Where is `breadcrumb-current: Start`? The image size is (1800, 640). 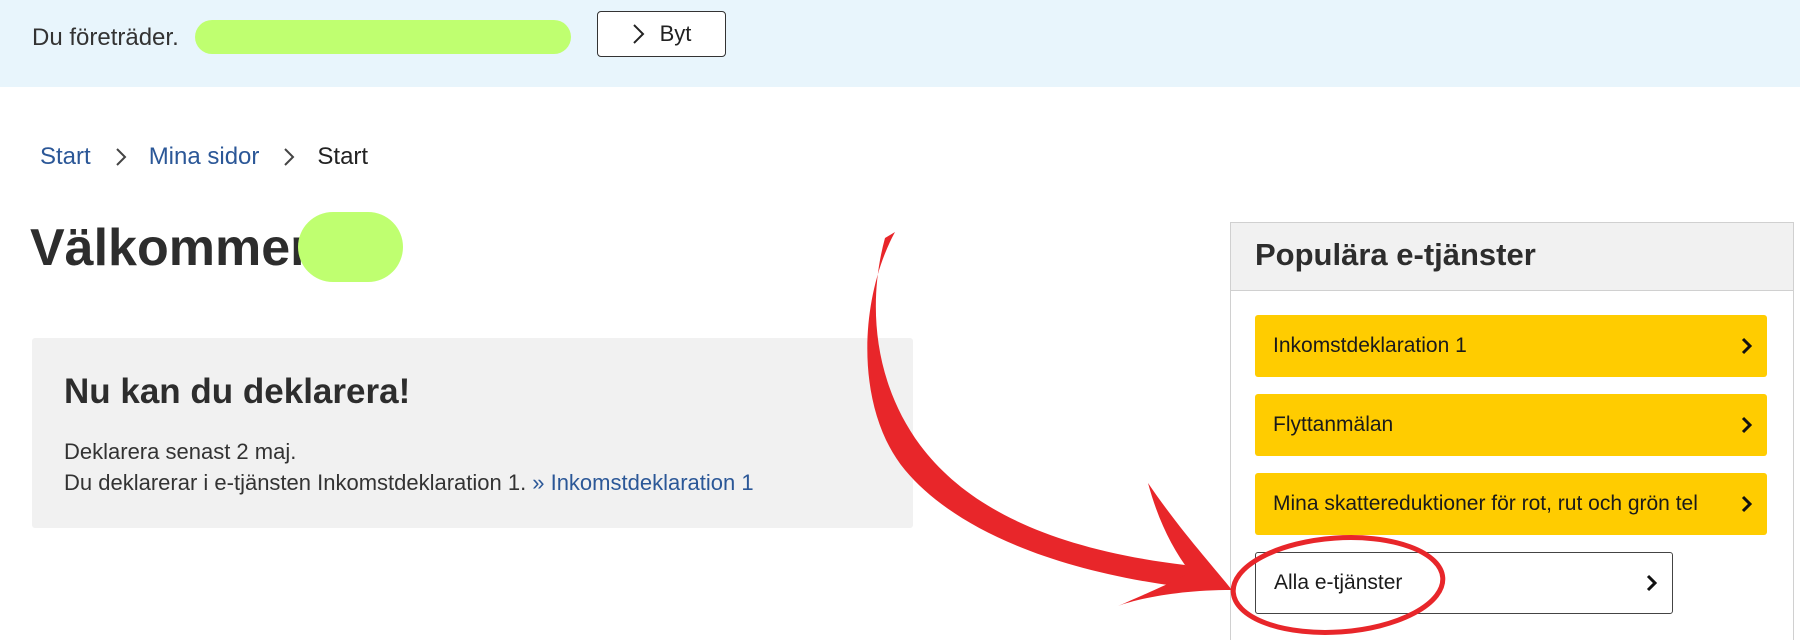 breadcrumb-current: Start is located at coordinates (343, 156).